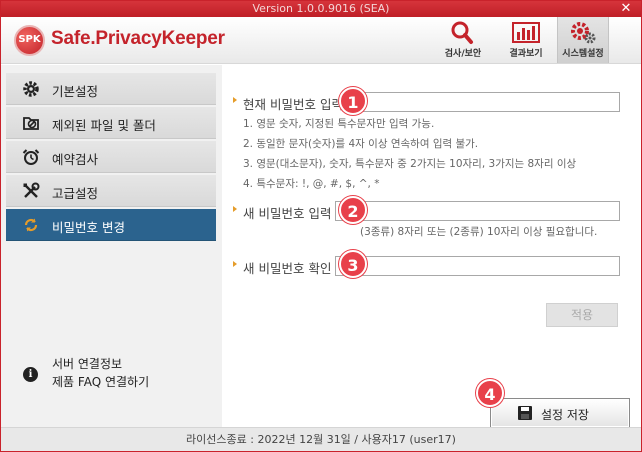 This screenshot has height=452, width=642. I want to click on spk-logo: SPK, so click(29, 40).